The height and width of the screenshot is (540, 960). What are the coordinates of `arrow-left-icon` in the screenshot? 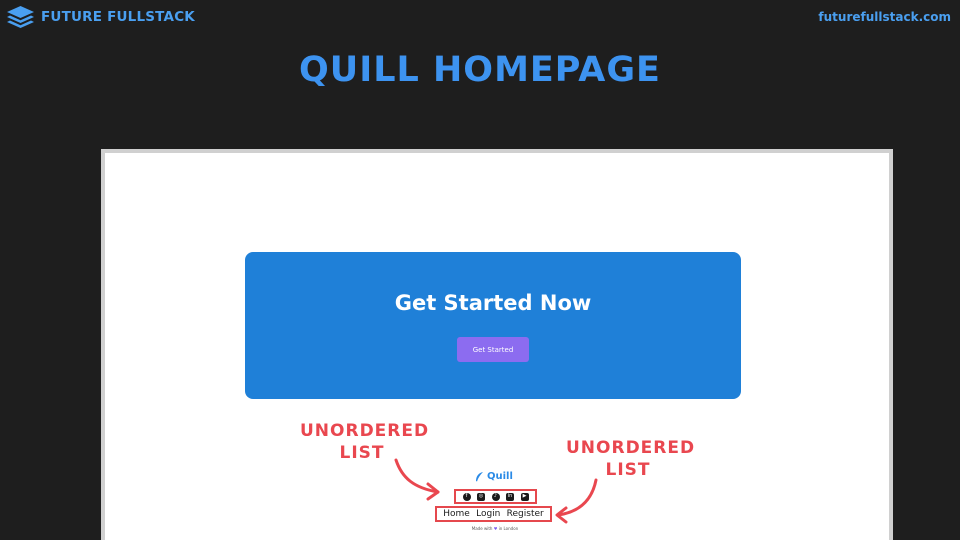 It's located at (417, 479).